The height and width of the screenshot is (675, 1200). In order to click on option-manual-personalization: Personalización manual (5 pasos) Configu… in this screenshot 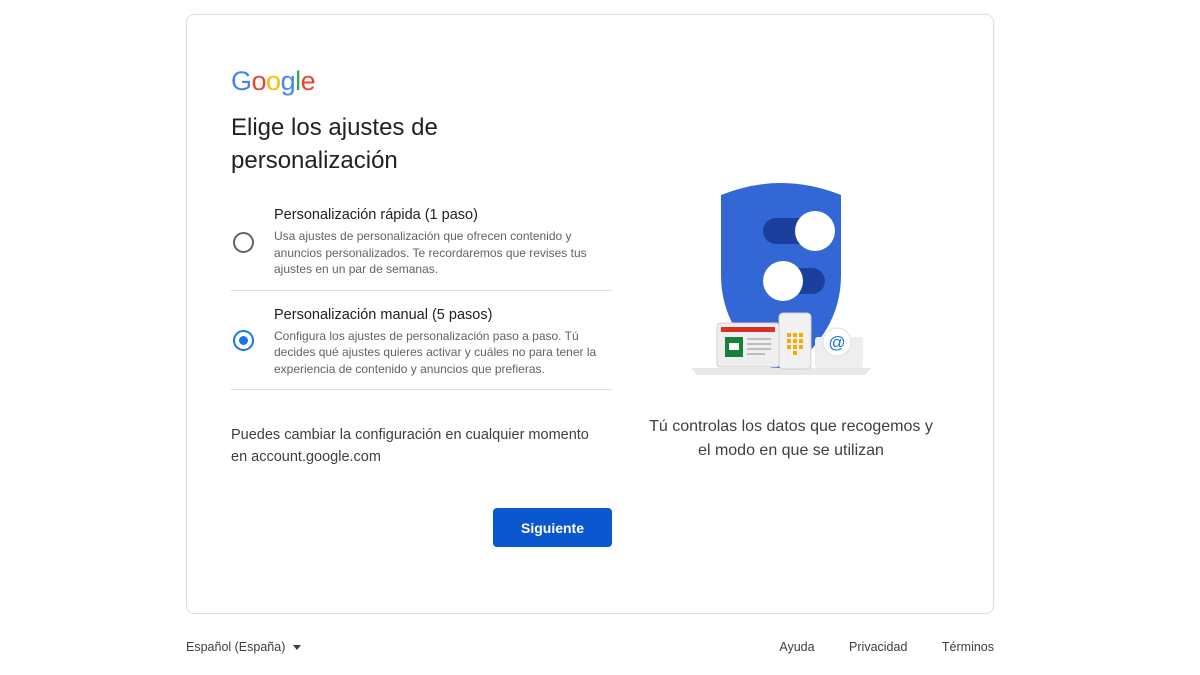, I will do `click(421, 340)`.